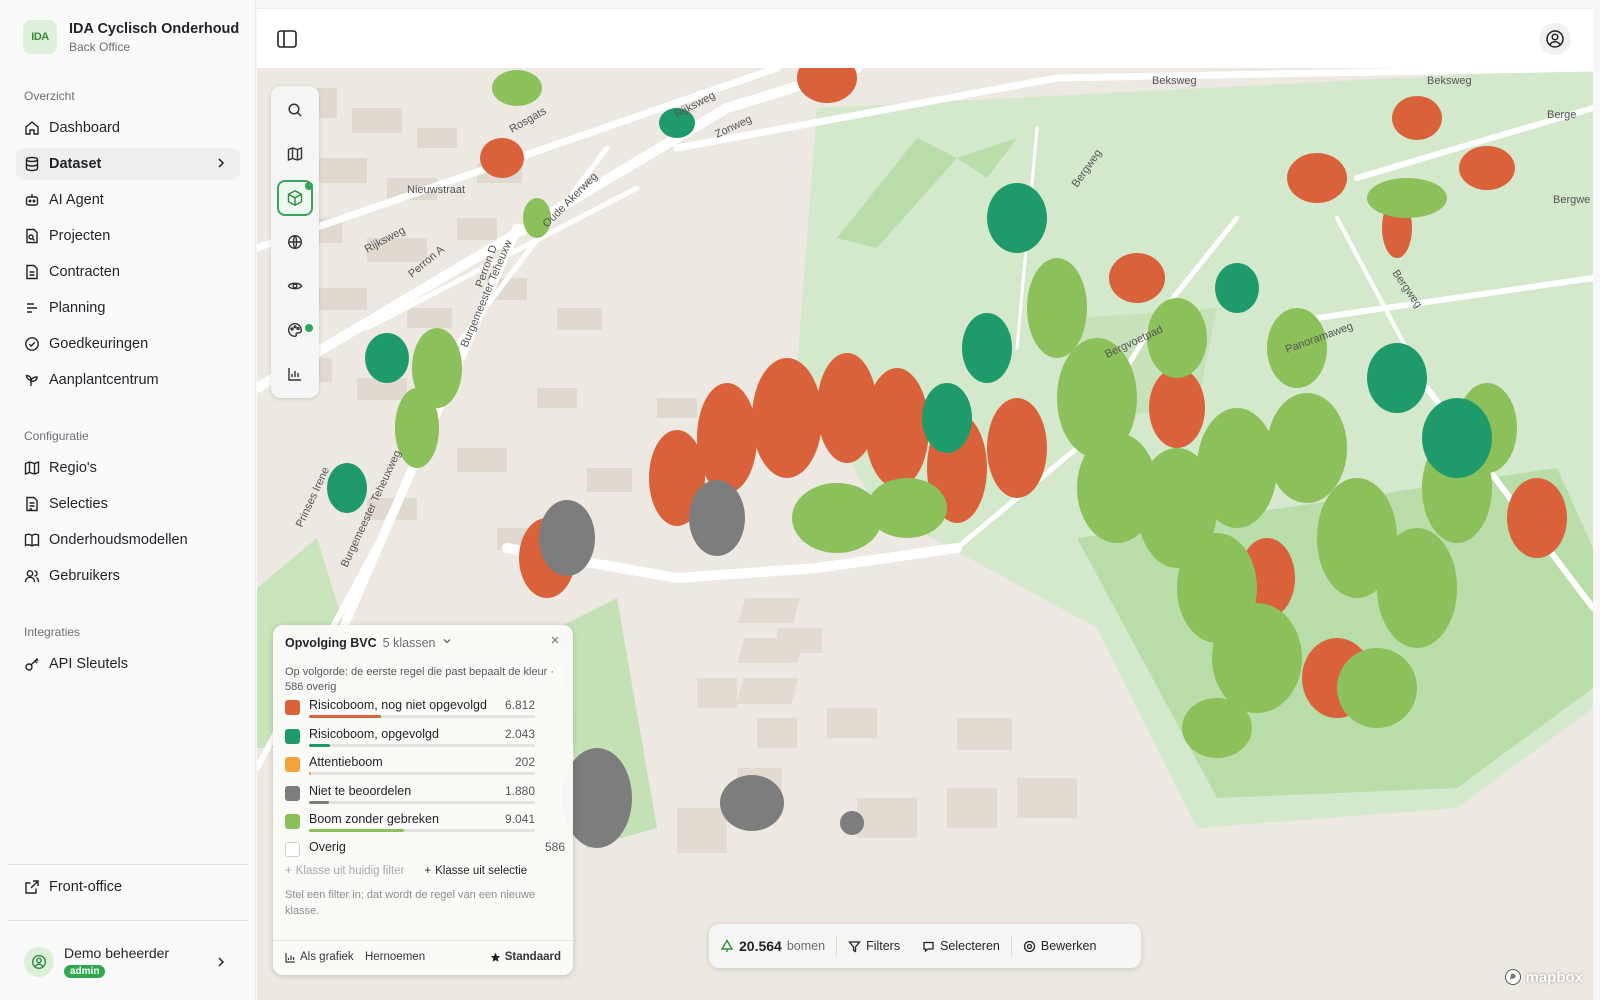 Image resolution: width=1600 pixels, height=1000 pixels. Describe the element at coordinates (128, 272) in the screenshot. I see `sidebar-item-contracten: Contracten` at that location.